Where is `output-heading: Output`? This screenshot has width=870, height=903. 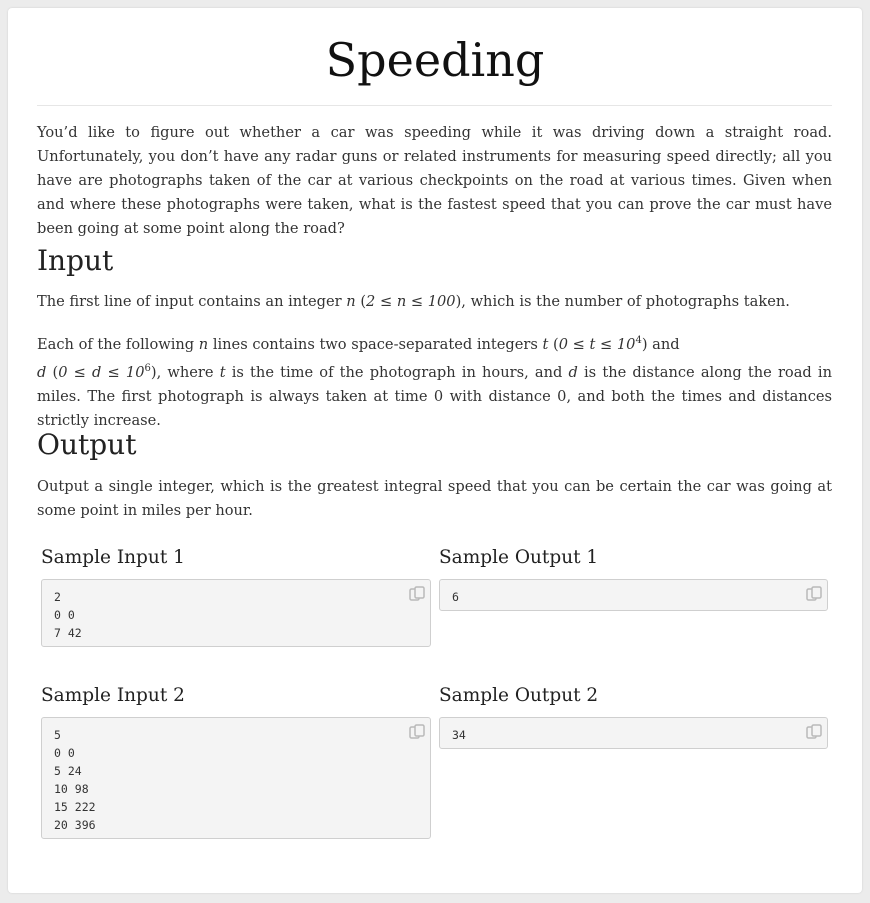 output-heading: Output is located at coordinates (87, 444).